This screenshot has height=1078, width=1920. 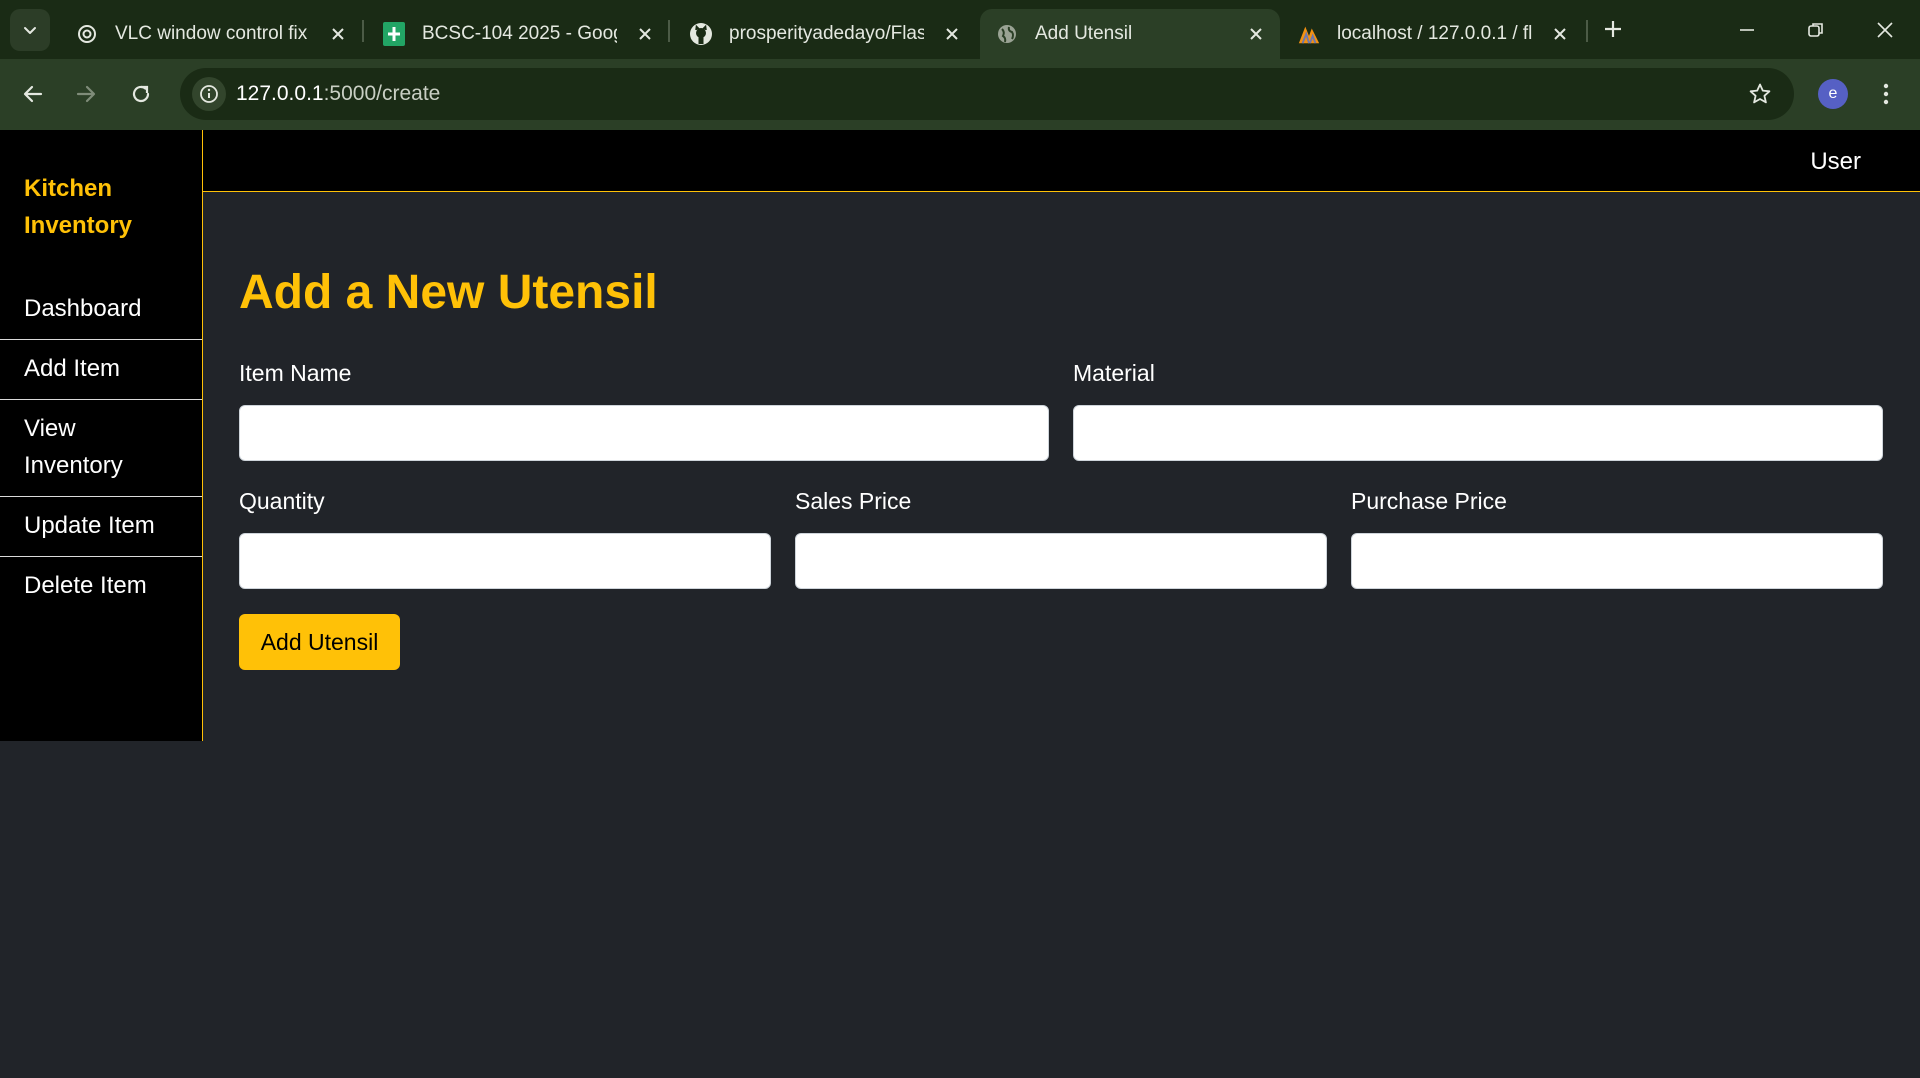 What do you see at coordinates (101, 586) in the screenshot?
I see `sidebar-item-delete-item: Delete Item` at bounding box center [101, 586].